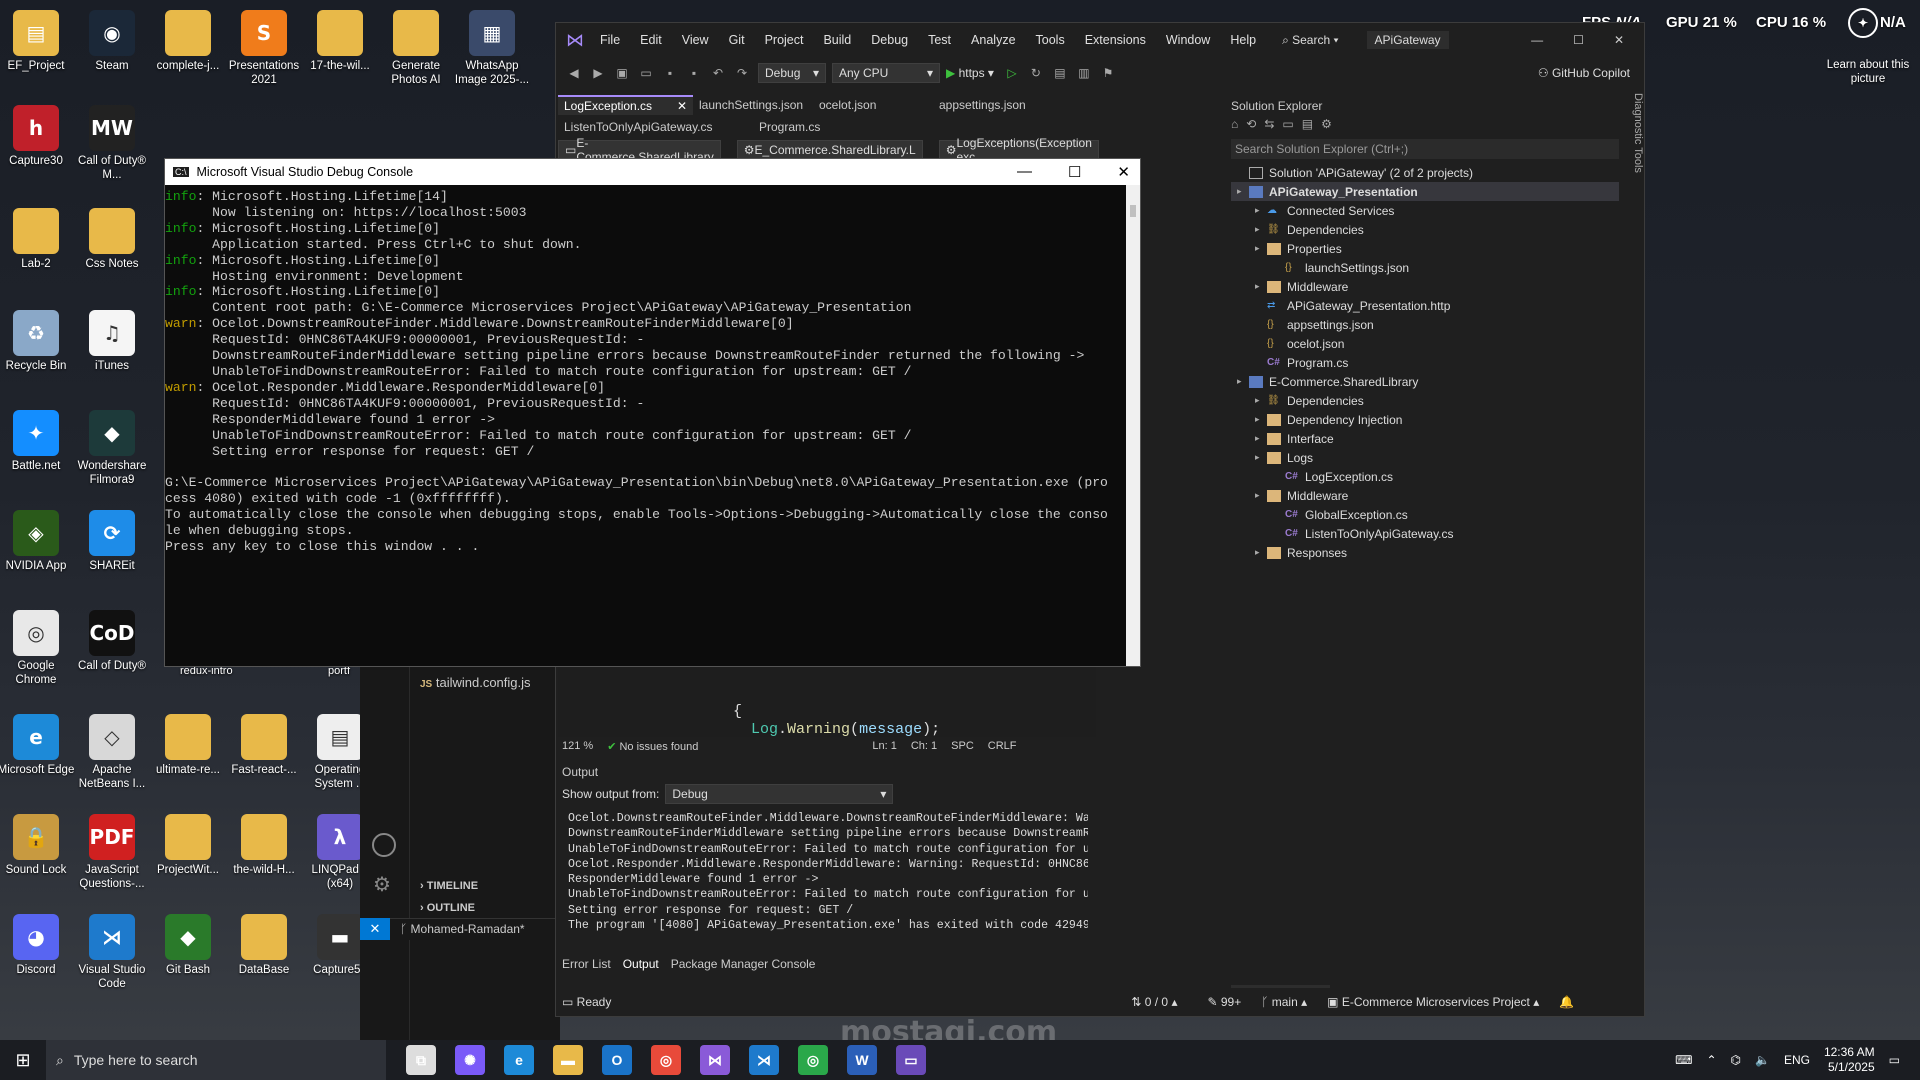 This screenshot has width=1920, height=1080. What do you see at coordinates (1635, 168) in the screenshot?
I see `diagnostic-tools-tab: Diagnostic Tools` at bounding box center [1635, 168].